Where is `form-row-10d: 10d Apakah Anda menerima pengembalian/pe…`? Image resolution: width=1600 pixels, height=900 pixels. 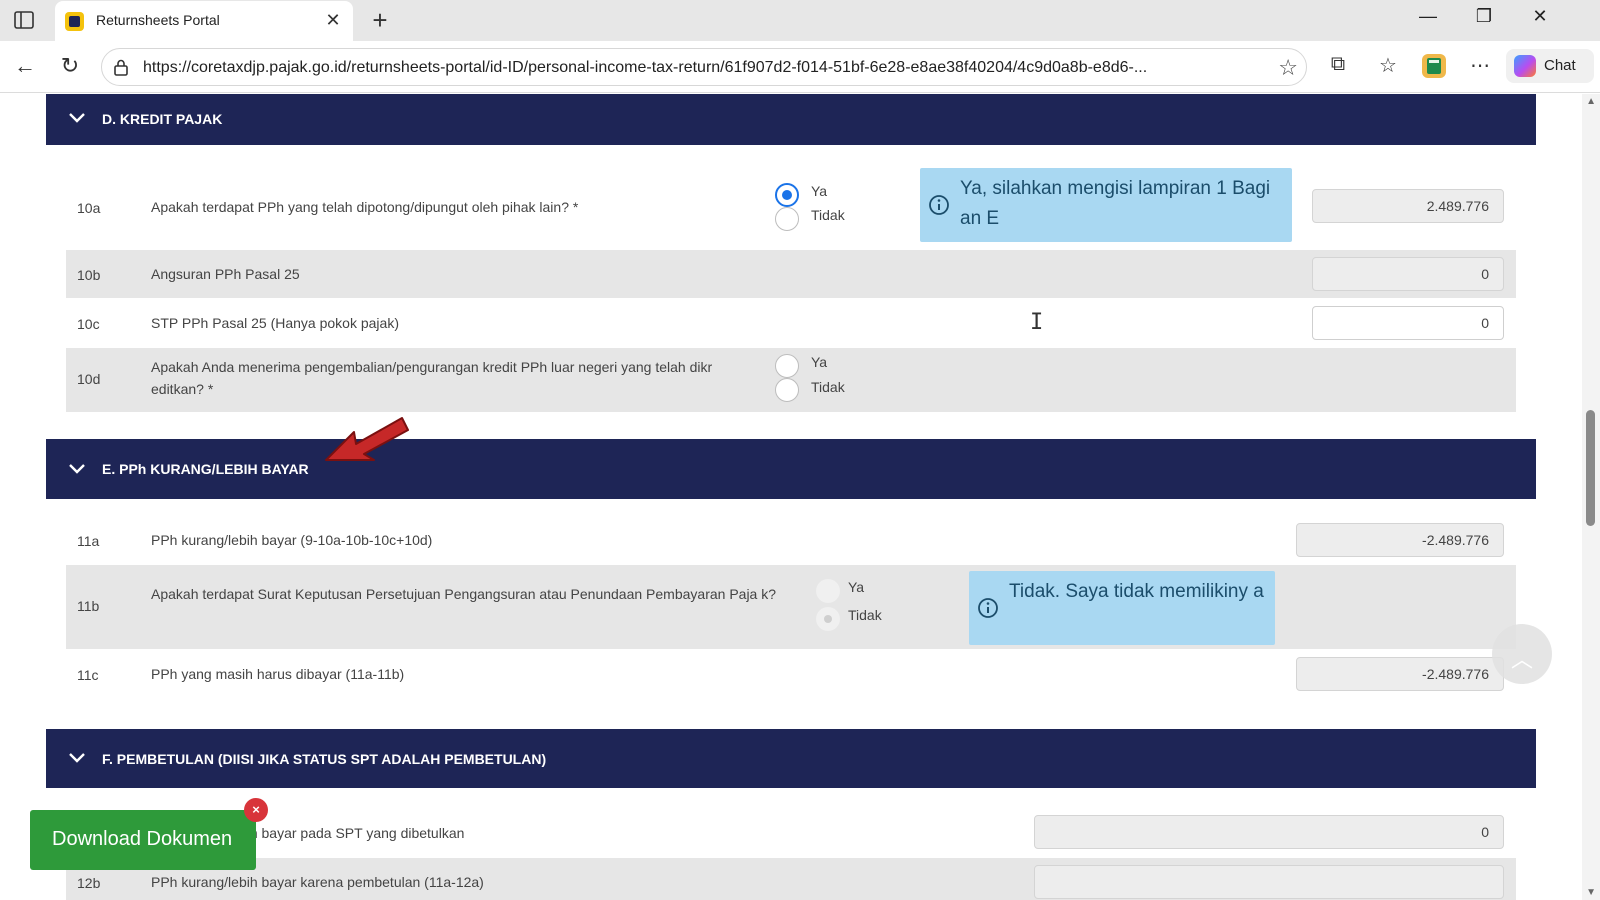
form-row-10d: 10d Apakah Anda menerima pengembalian/pe… is located at coordinates (791, 380).